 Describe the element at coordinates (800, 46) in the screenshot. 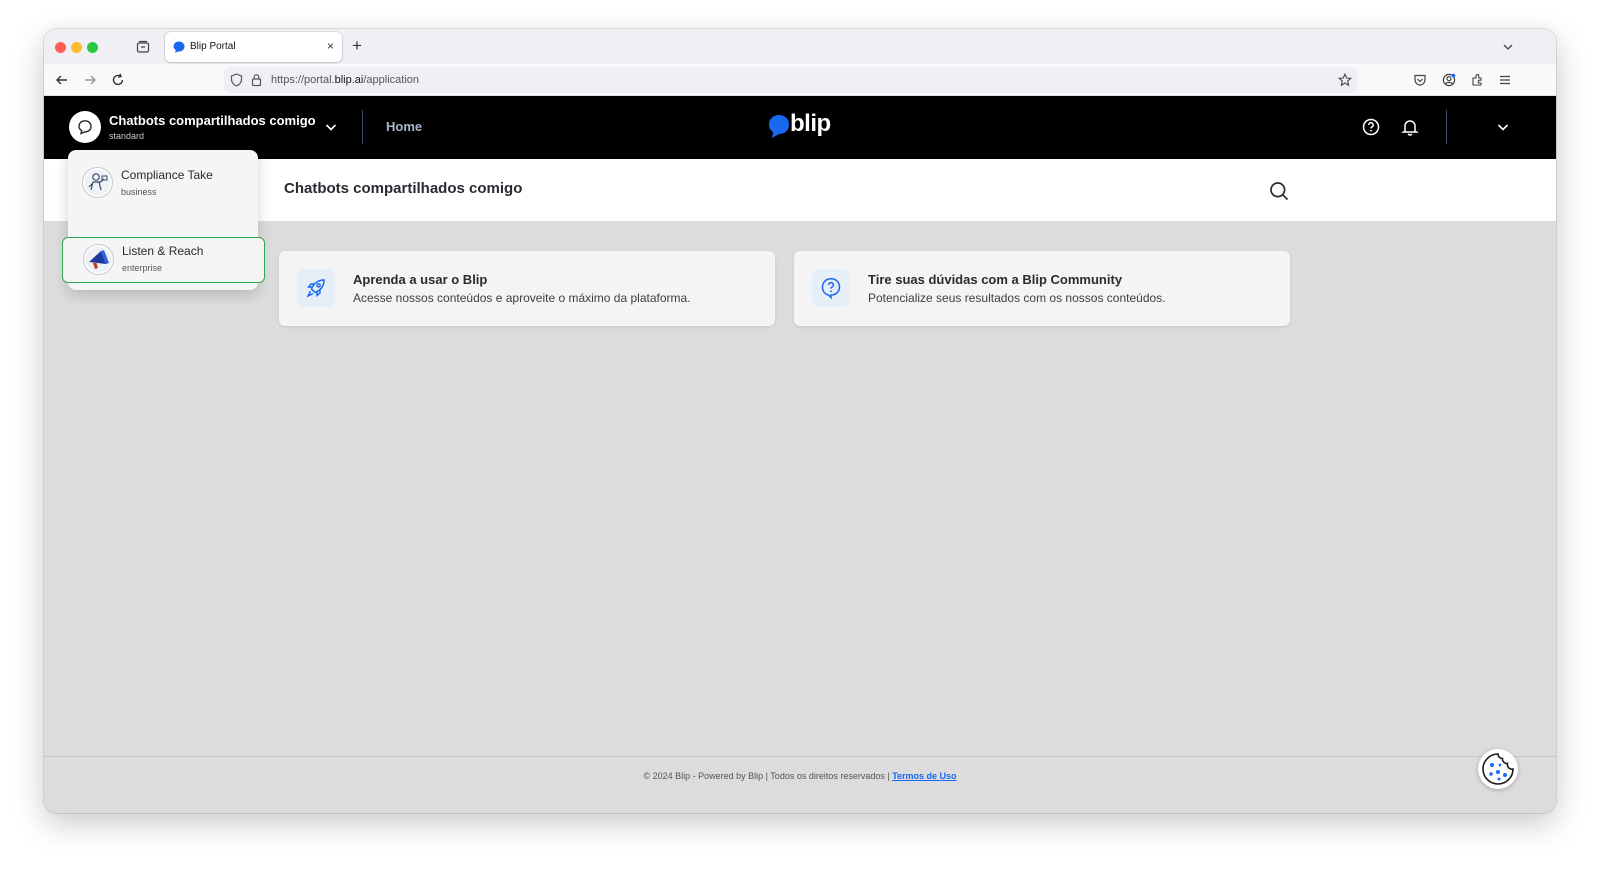

I see `tab-strip: Blip Portal × +` at that location.